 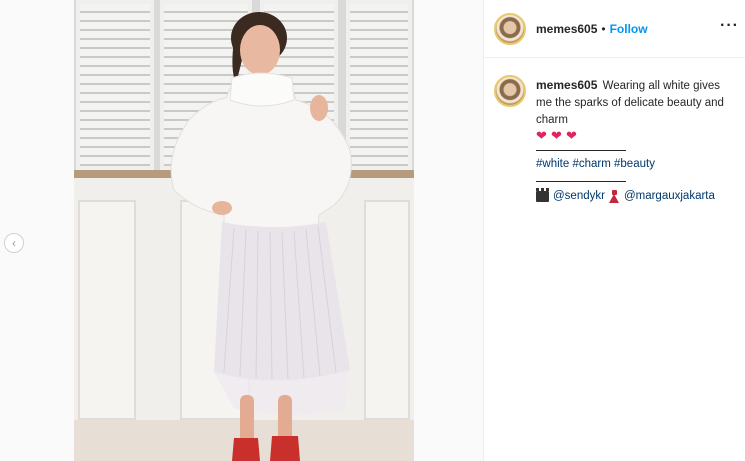 I want to click on hashtag-link: #white, so click(x=552, y=164).